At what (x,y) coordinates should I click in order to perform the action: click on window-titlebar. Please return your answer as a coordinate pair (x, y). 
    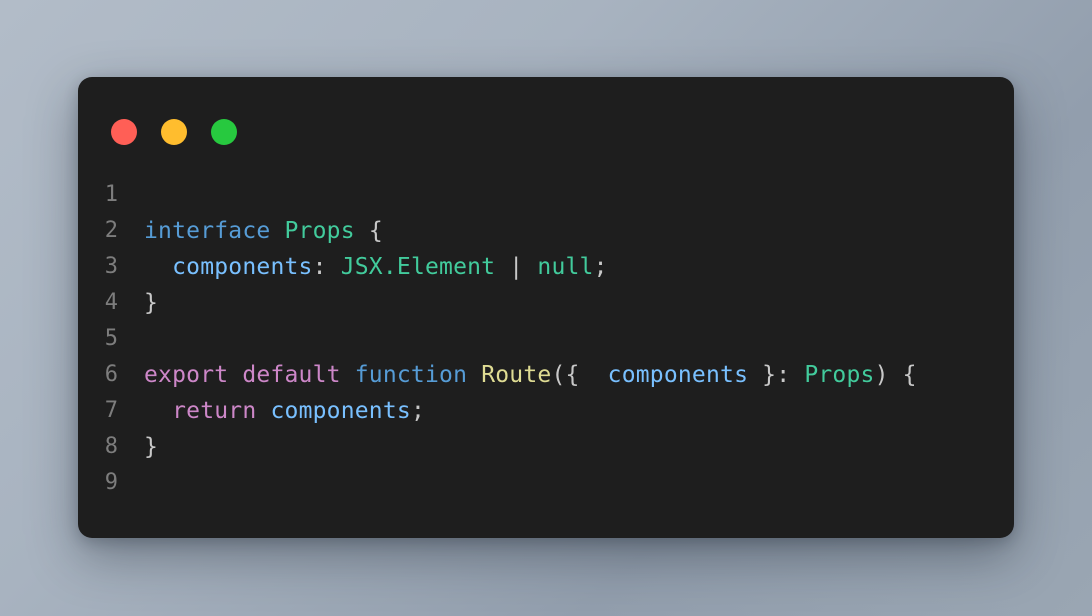
    Looking at the image, I should click on (546, 116).